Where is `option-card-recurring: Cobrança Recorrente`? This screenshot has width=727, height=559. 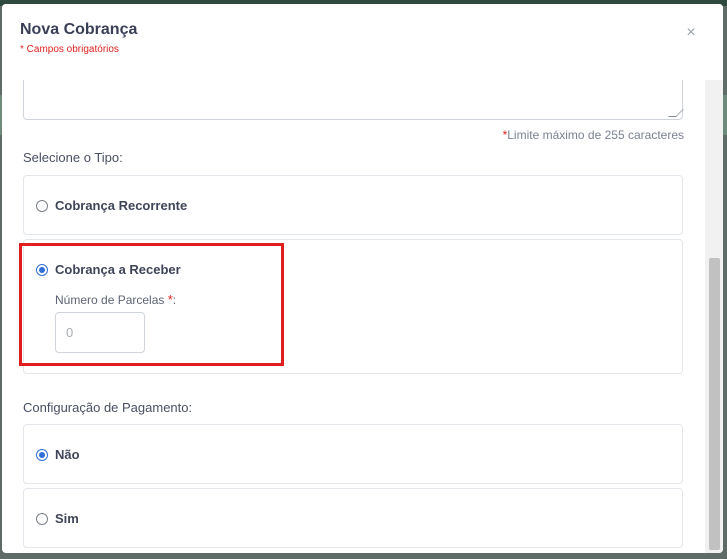
option-card-recurring: Cobrança Recorrente is located at coordinates (353, 205).